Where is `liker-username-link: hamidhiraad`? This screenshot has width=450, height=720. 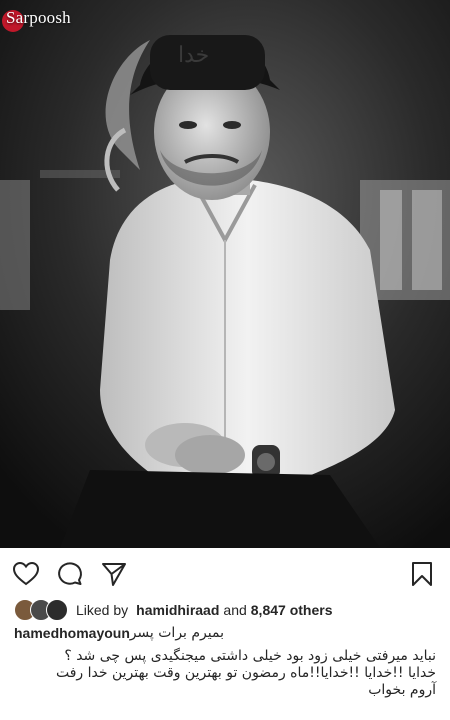 liker-username-link: hamidhiraad is located at coordinates (177, 610).